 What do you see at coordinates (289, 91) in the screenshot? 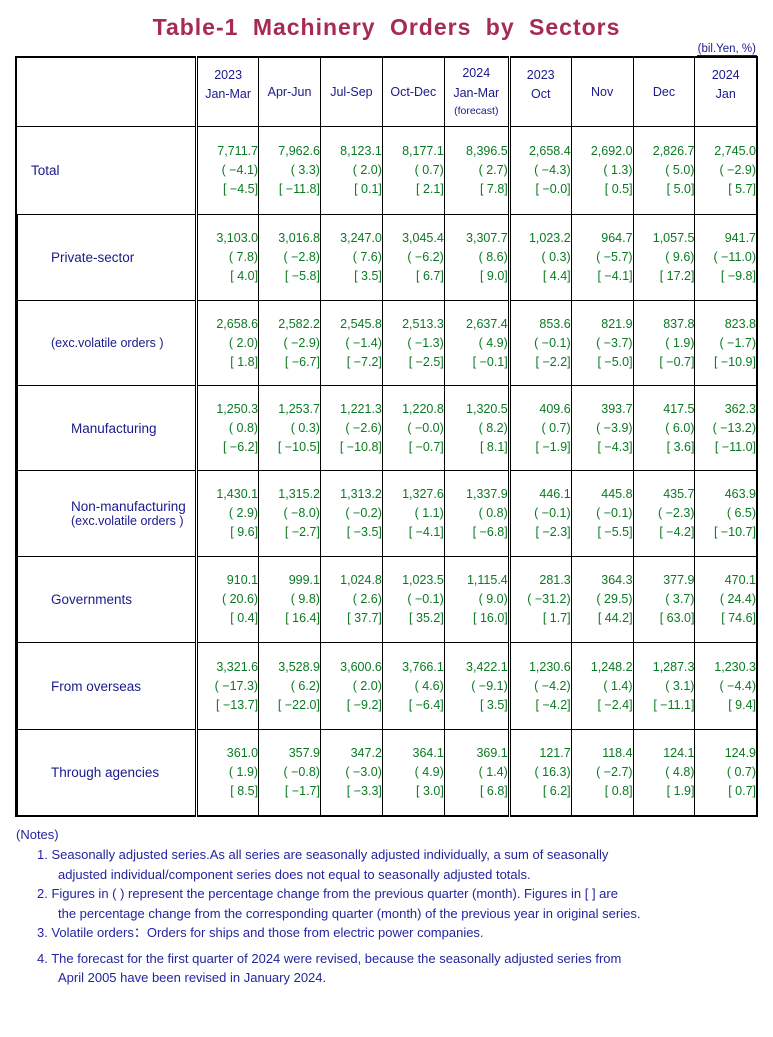
I see `header-col-1-period: Apr-Jun` at bounding box center [289, 91].